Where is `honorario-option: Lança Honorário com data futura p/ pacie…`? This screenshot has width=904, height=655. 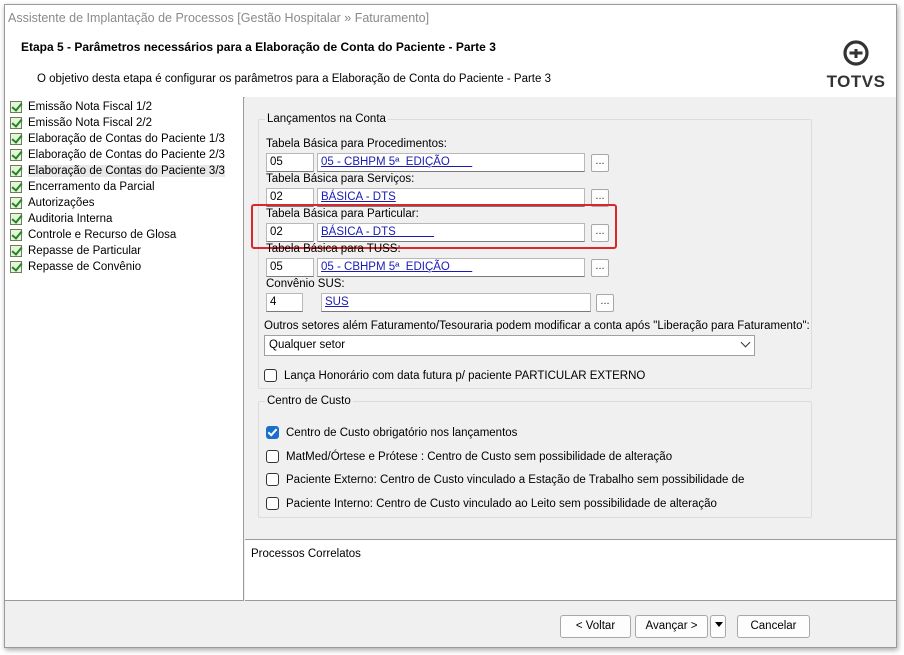 honorario-option: Lança Honorário com data futura p/ pacie… is located at coordinates (454, 375).